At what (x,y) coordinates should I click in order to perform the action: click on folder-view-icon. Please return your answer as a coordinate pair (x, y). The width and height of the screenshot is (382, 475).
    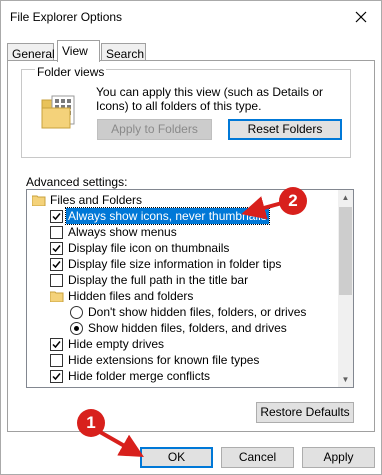
    Looking at the image, I should click on (58, 112).